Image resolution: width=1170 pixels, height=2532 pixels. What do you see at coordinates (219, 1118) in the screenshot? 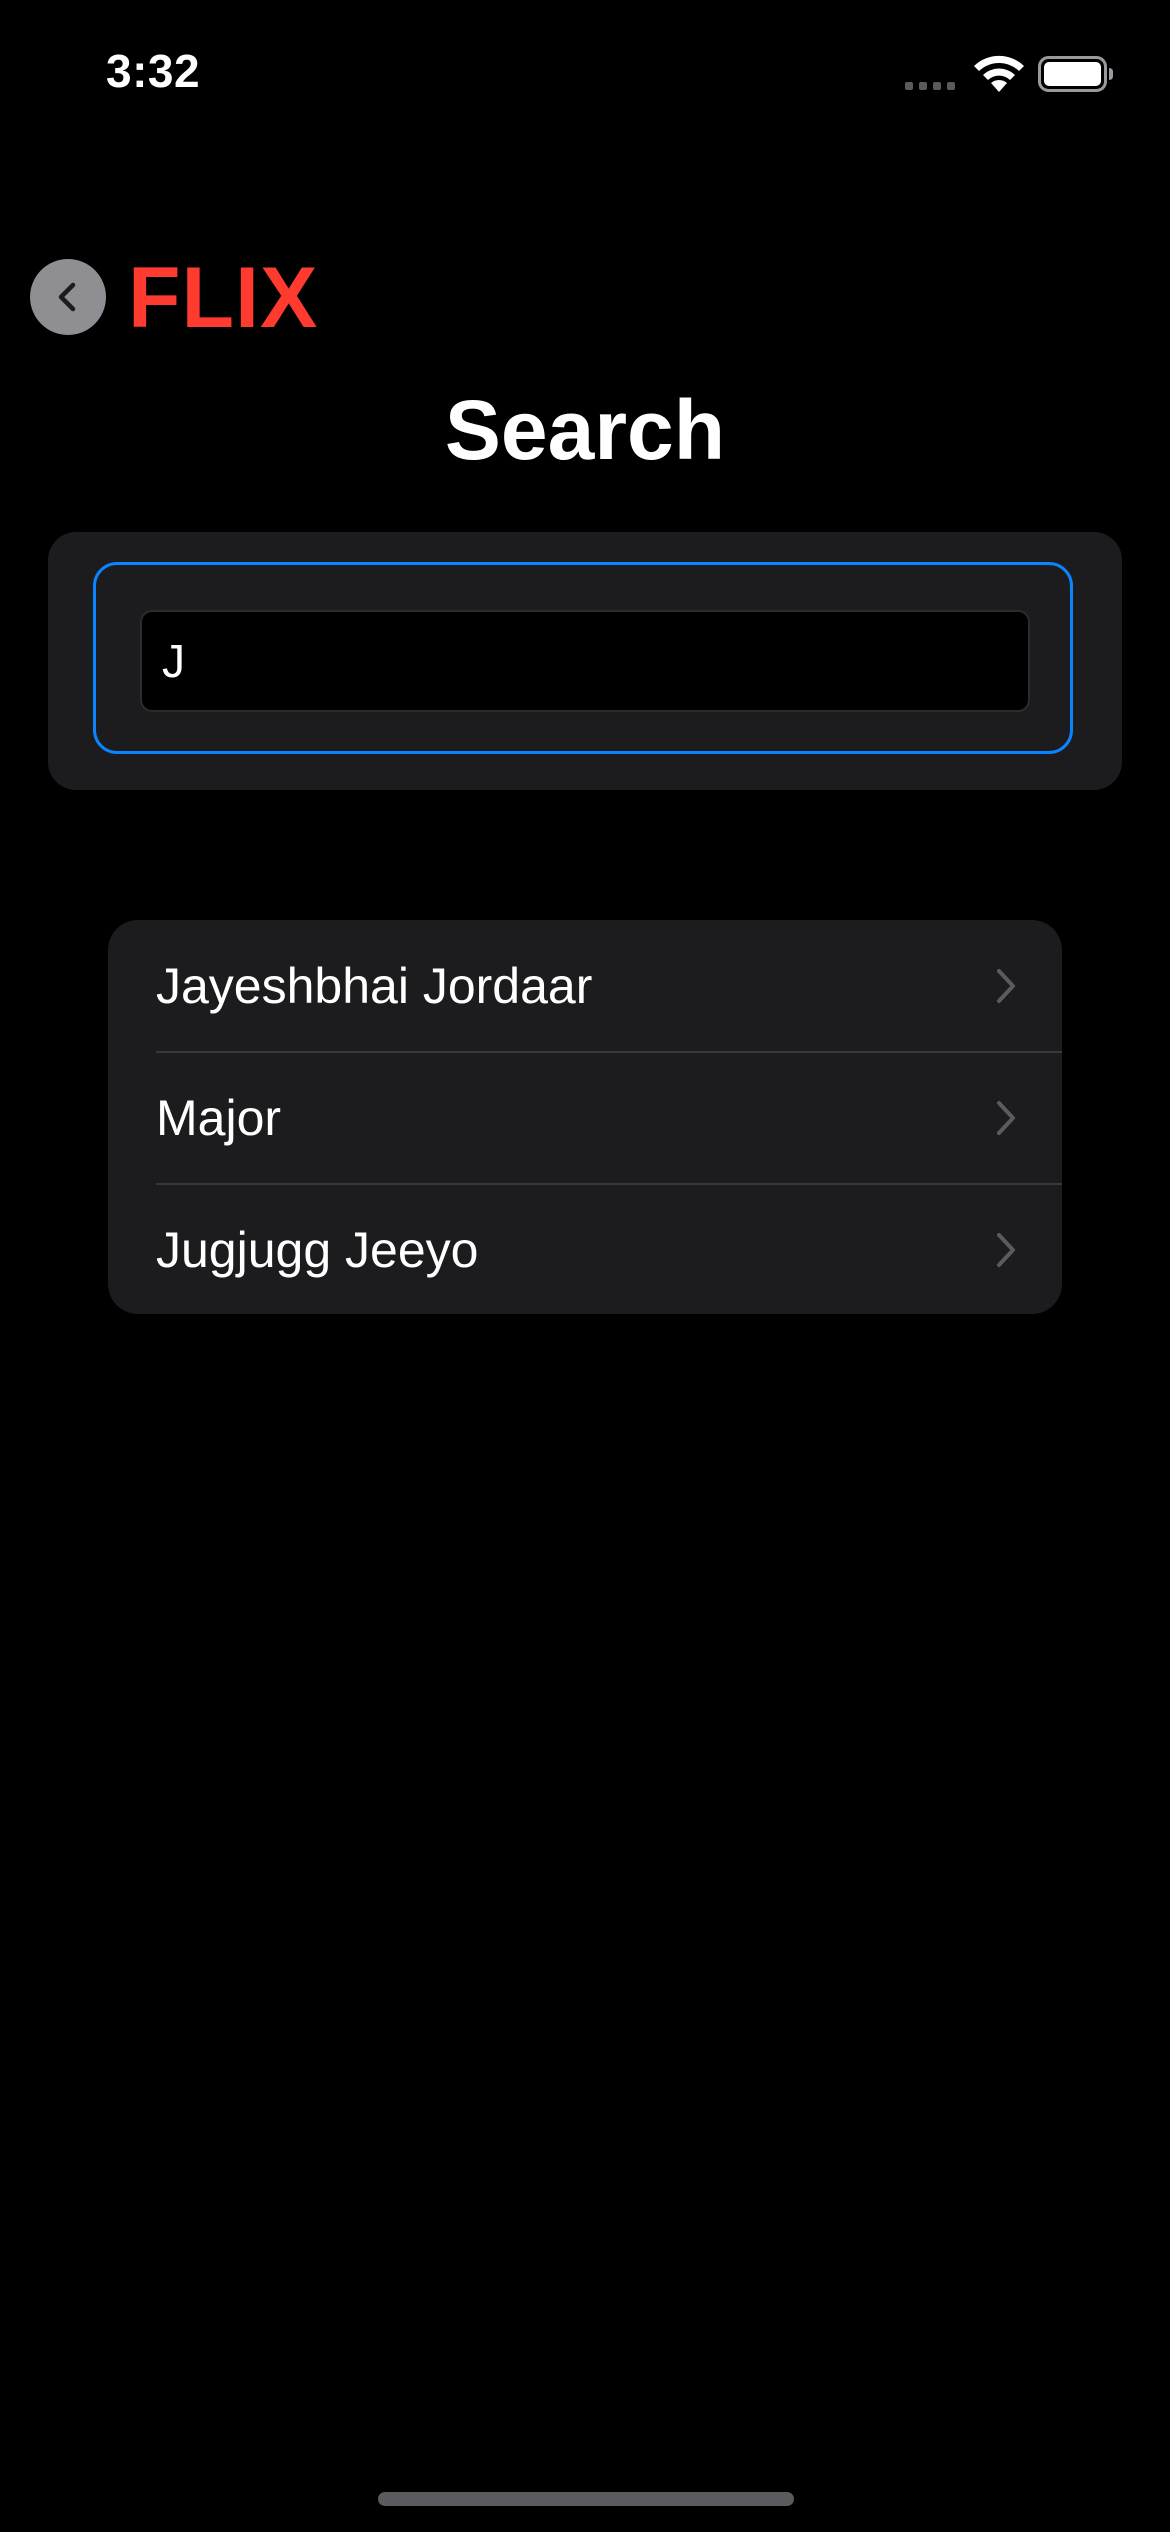
I see `list-item-title: Major` at bounding box center [219, 1118].